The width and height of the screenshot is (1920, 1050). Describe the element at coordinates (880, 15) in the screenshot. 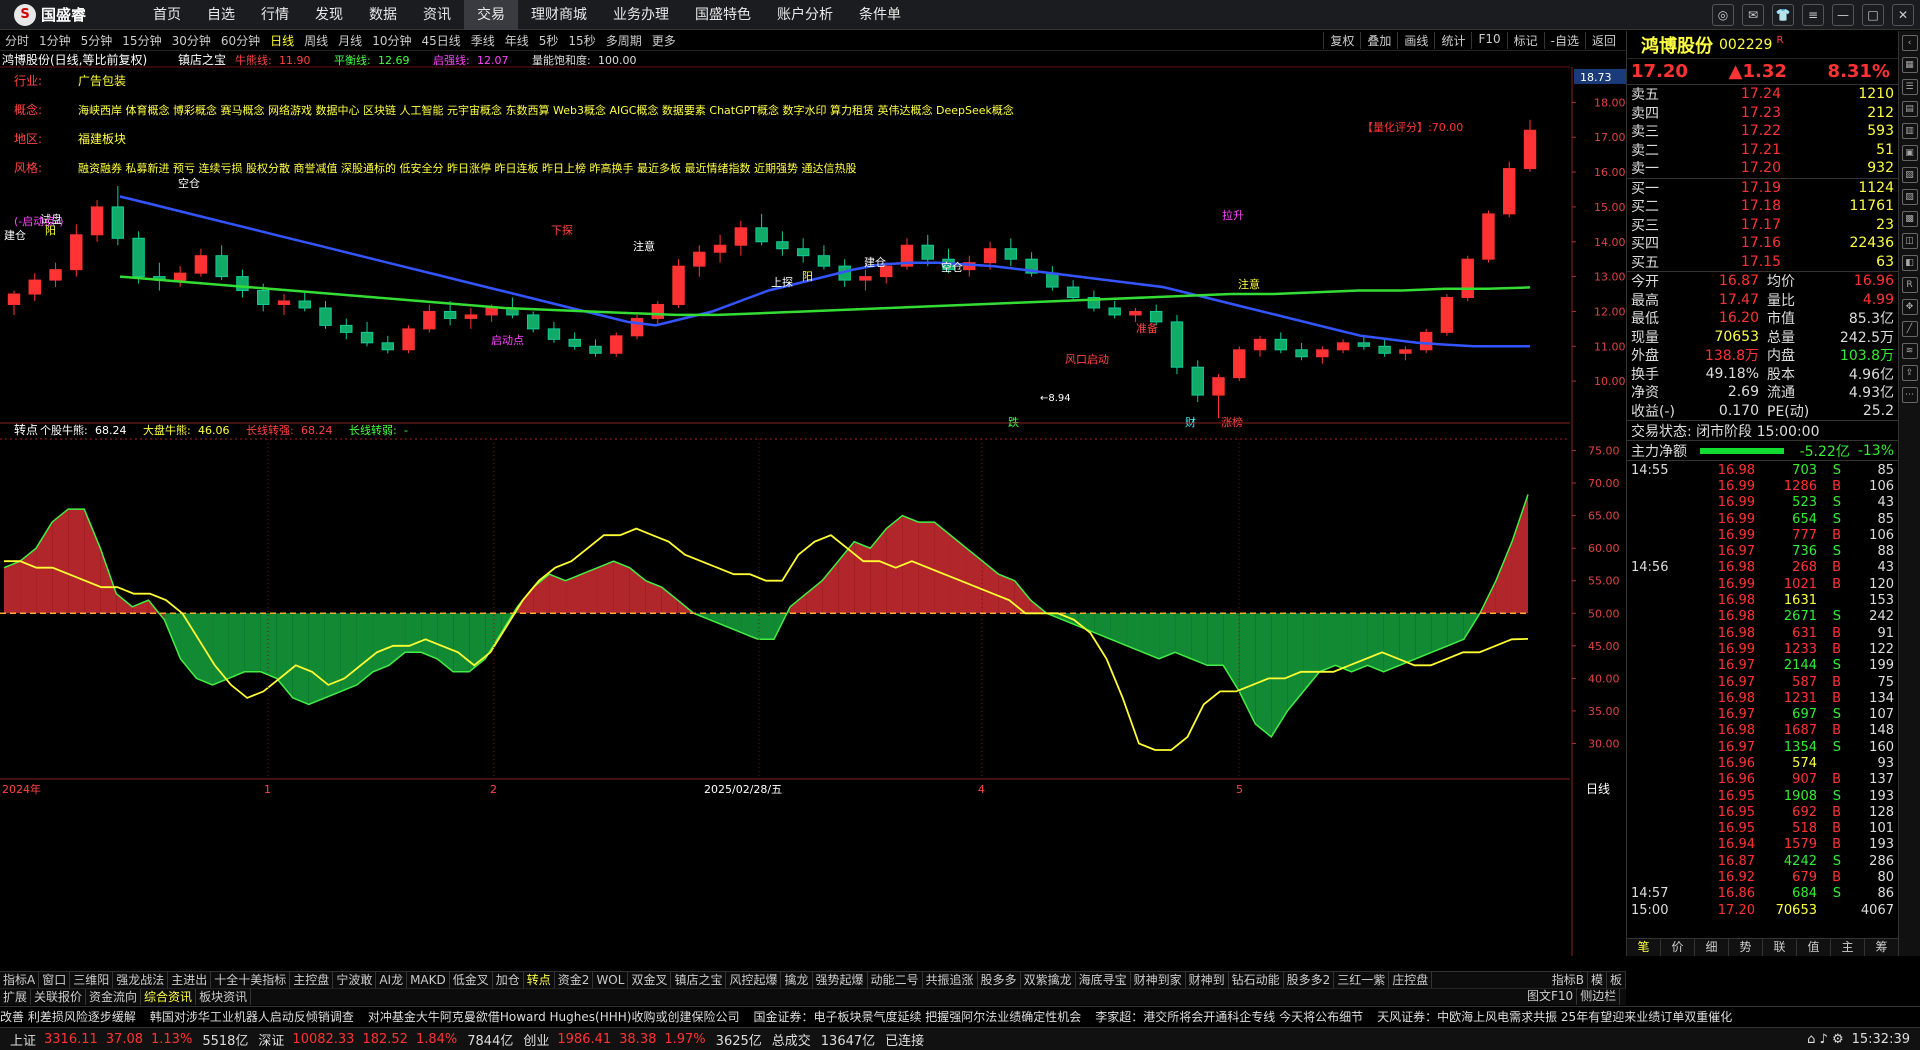

I see `menu-item-11: 条件单` at that location.